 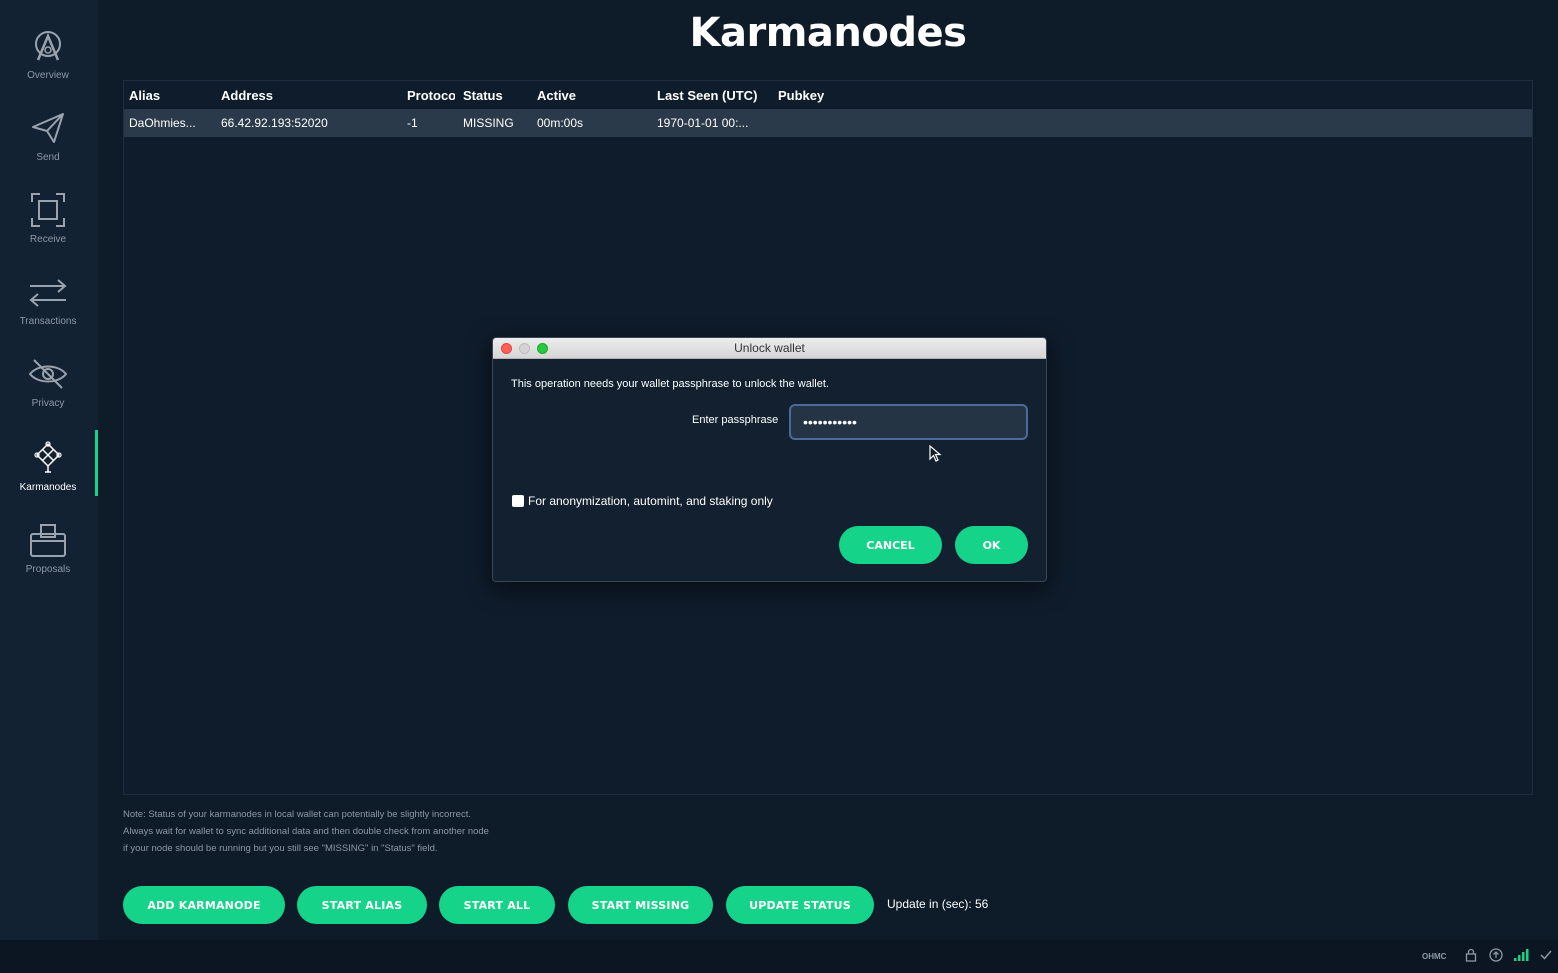 I want to click on sidebar-item-proposals: Proposals, so click(x=48, y=555).